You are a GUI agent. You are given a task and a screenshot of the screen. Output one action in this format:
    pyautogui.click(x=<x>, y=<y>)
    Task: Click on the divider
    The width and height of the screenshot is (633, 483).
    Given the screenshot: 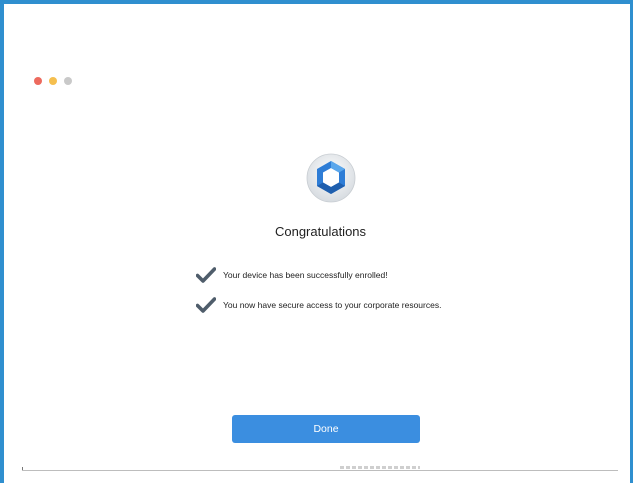 What is the action you would take?
    pyautogui.click(x=320, y=470)
    